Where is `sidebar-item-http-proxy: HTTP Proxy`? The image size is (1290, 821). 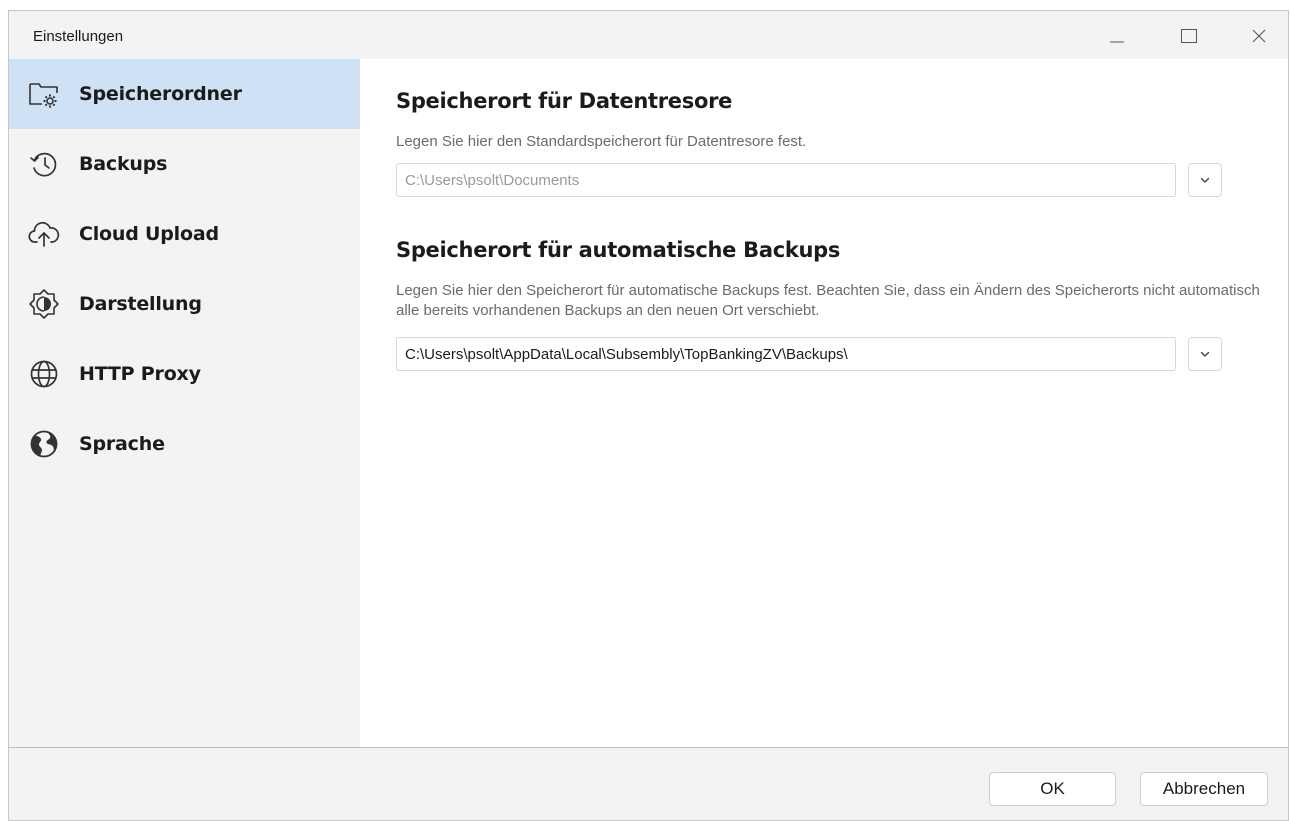 sidebar-item-http-proxy: HTTP Proxy is located at coordinates (184, 374).